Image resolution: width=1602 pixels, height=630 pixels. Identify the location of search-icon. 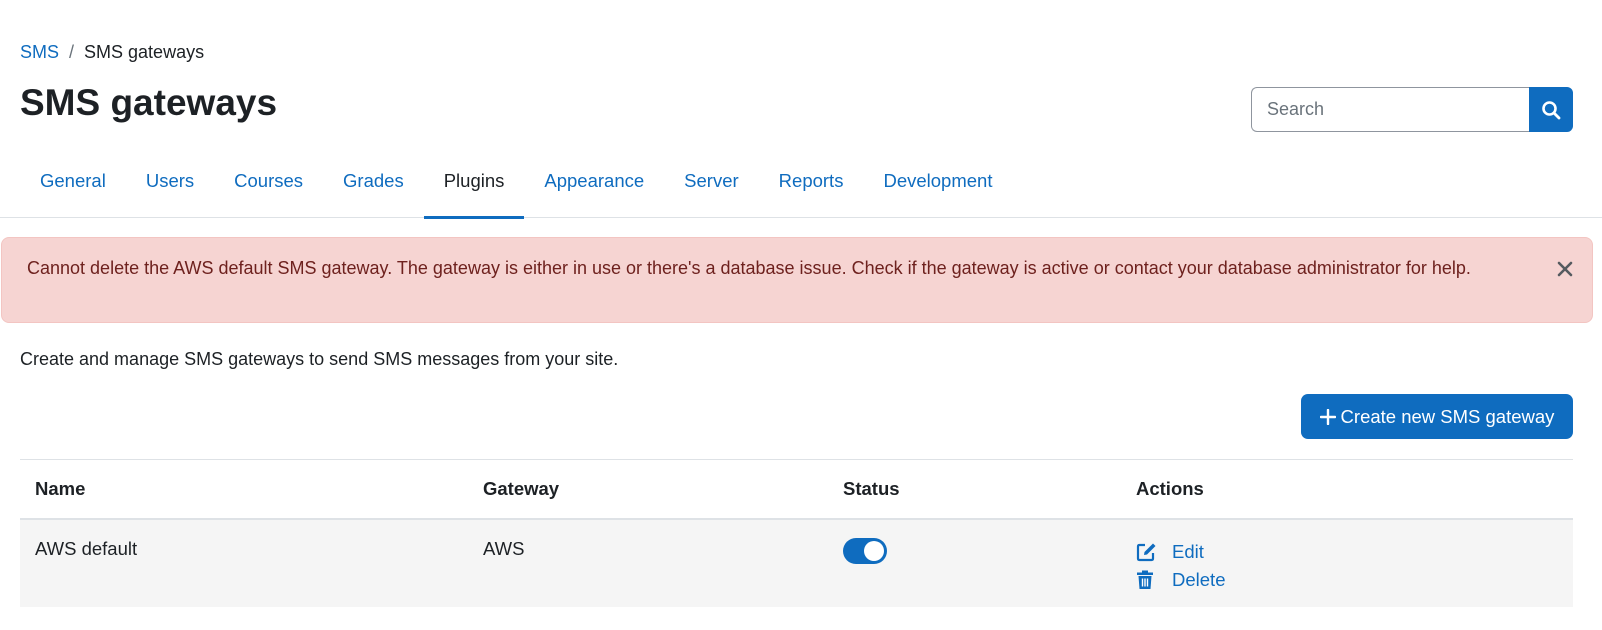
(1551, 109).